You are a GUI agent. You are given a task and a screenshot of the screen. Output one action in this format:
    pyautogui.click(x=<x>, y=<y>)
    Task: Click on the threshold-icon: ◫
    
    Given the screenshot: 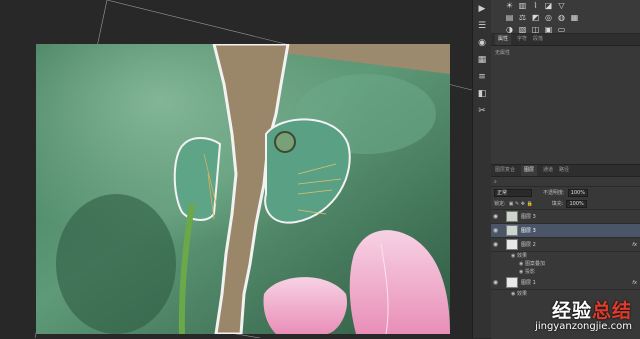 What is the action you would take?
    pyautogui.click(x=535, y=30)
    